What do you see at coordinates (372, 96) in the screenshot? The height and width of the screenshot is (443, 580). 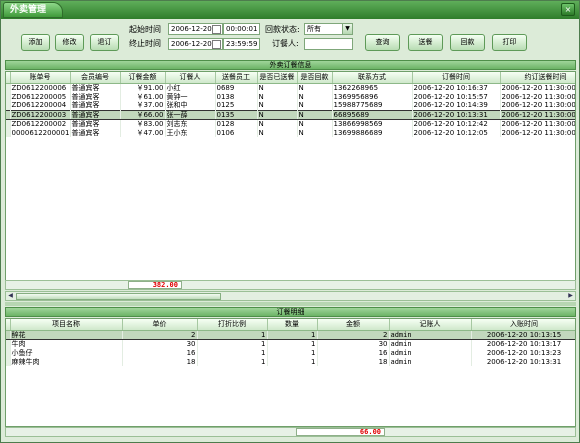 I see `table-cell: 1369956896` at bounding box center [372, 96].